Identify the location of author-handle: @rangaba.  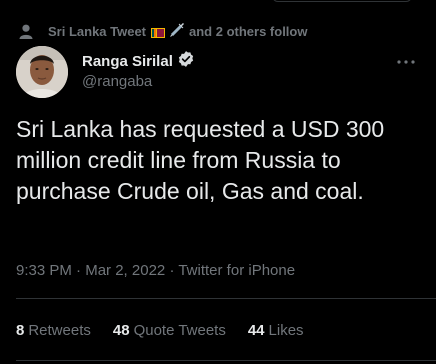
(138, 81).